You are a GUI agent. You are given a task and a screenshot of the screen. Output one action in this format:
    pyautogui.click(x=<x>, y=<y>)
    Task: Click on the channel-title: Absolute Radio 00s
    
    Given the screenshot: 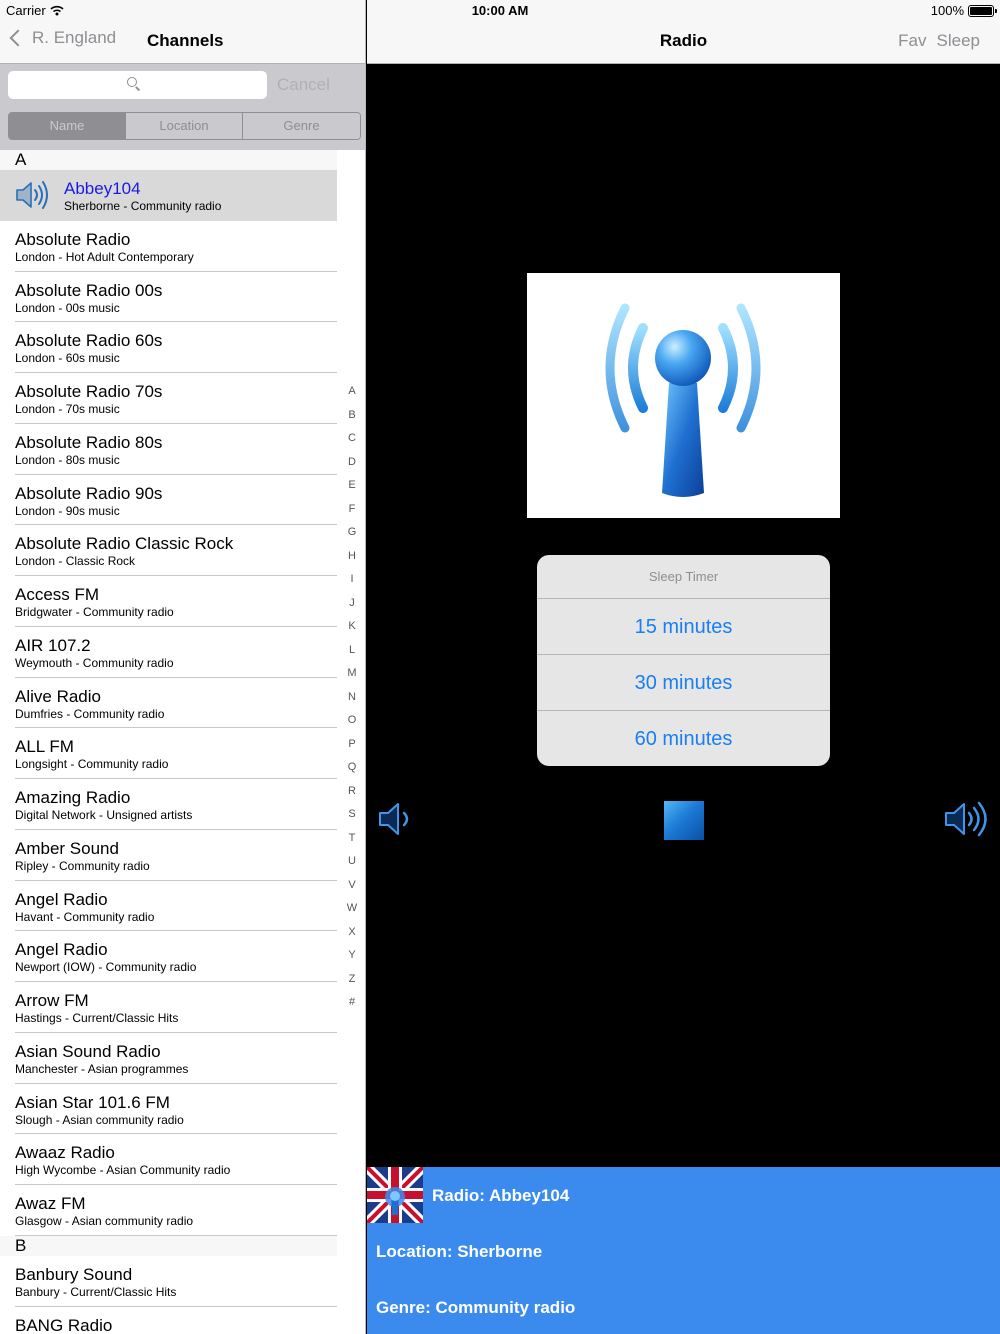 What is the action you would take?
    pyautogui.click(x=89, y=290)
    